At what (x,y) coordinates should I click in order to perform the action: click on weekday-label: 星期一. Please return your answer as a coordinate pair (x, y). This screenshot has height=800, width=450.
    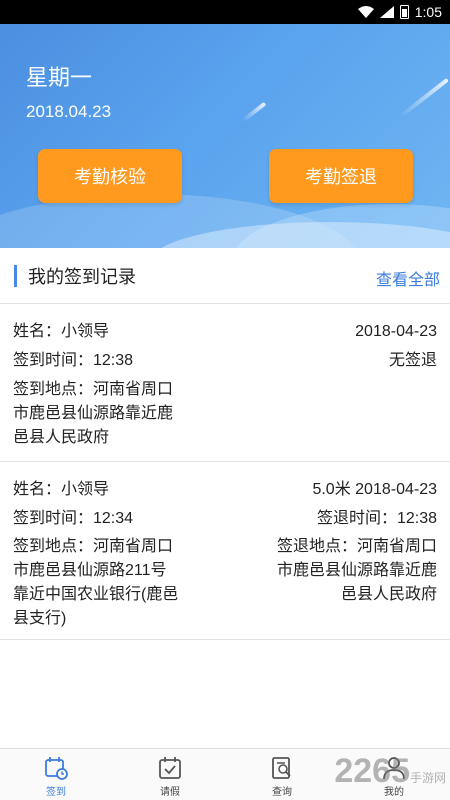
    Looking at the image, I should click on (59, 77).